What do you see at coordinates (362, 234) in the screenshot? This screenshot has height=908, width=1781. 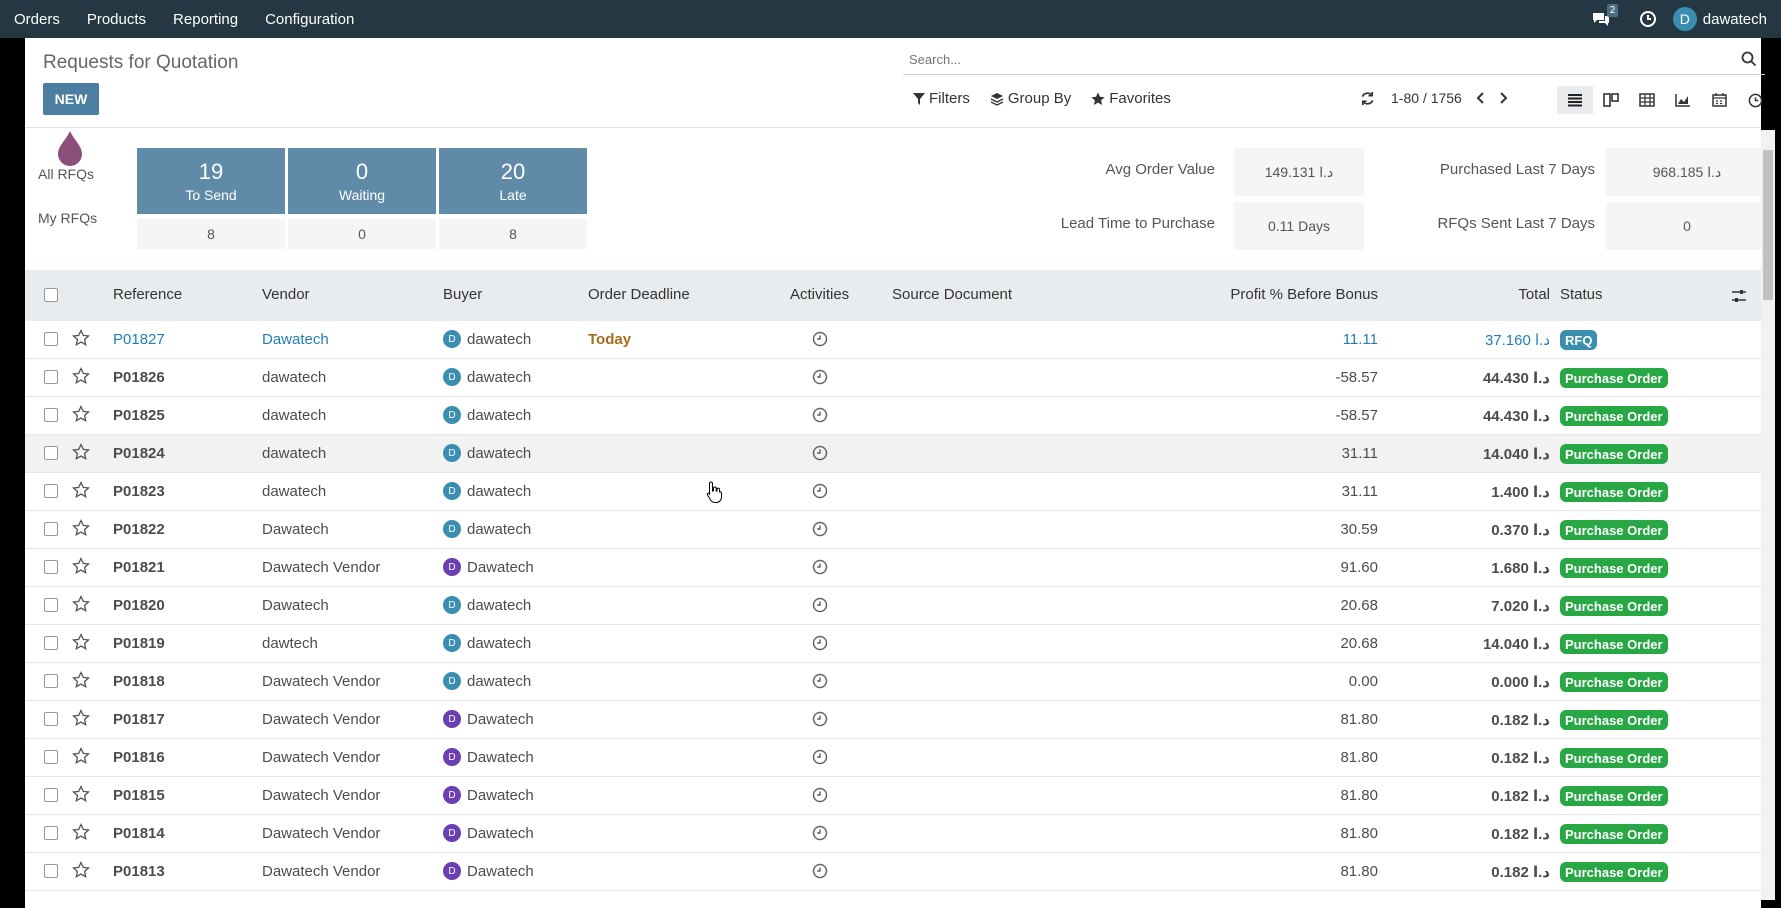 I see `my-waiting-count: 0` at bounding box center [362, 234].